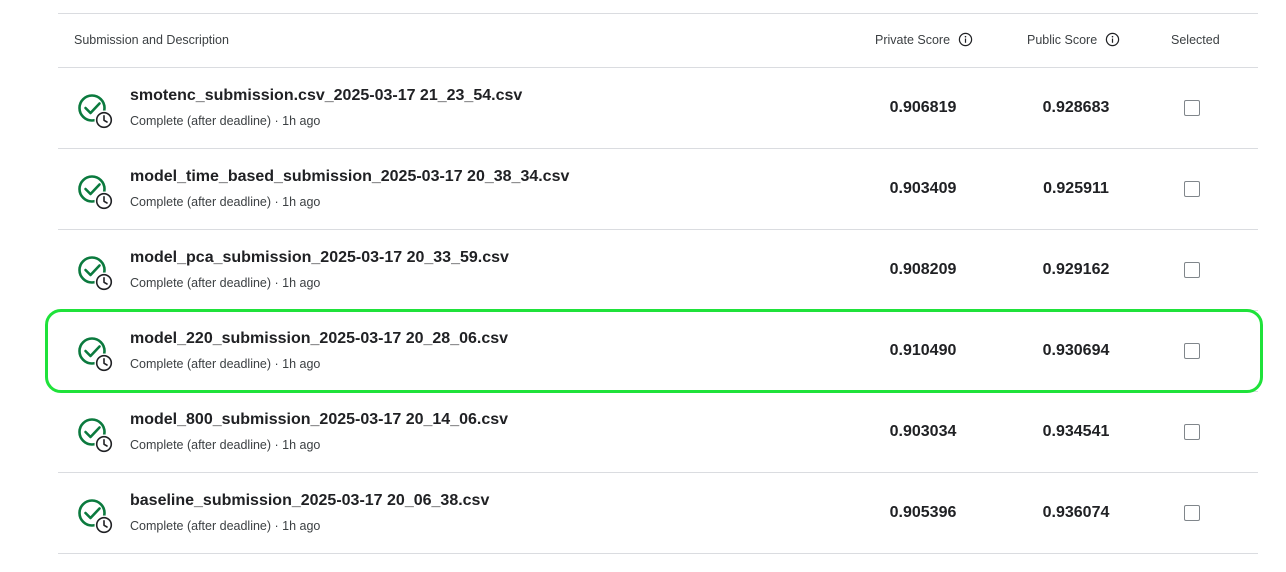 This screenshot has width=1286, height=572. What do you see at coordinates (923, 188) in the screenshot?
I see `private-score: 0.903409` at bounding box center [923, 188].